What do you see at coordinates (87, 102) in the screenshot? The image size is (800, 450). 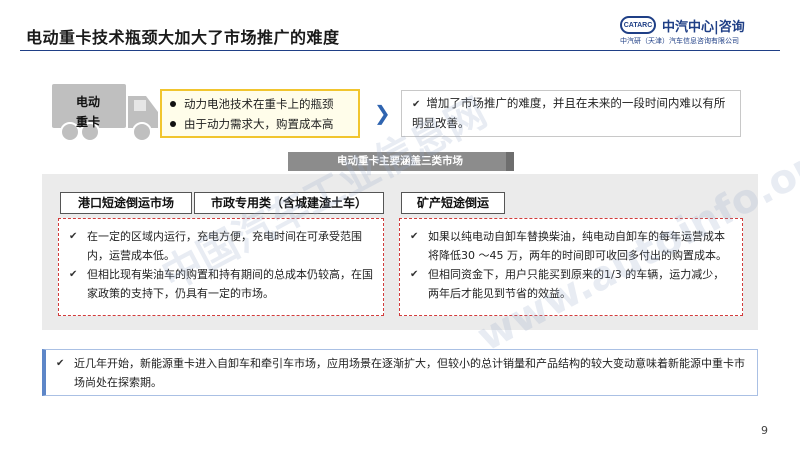 I see `truck-label-line1: 电动` at bounding box center [87, 102].